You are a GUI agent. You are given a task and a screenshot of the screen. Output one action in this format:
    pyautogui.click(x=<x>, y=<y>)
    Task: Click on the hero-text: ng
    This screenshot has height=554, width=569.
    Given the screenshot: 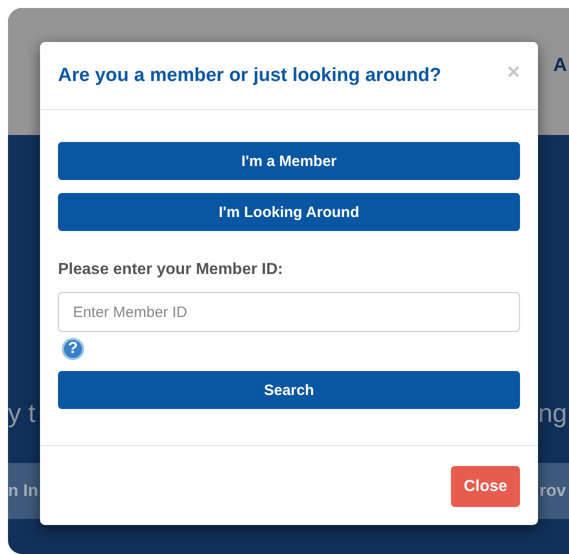 What is the action you would take?
    pyautogui.click(x=552, y=413)
    